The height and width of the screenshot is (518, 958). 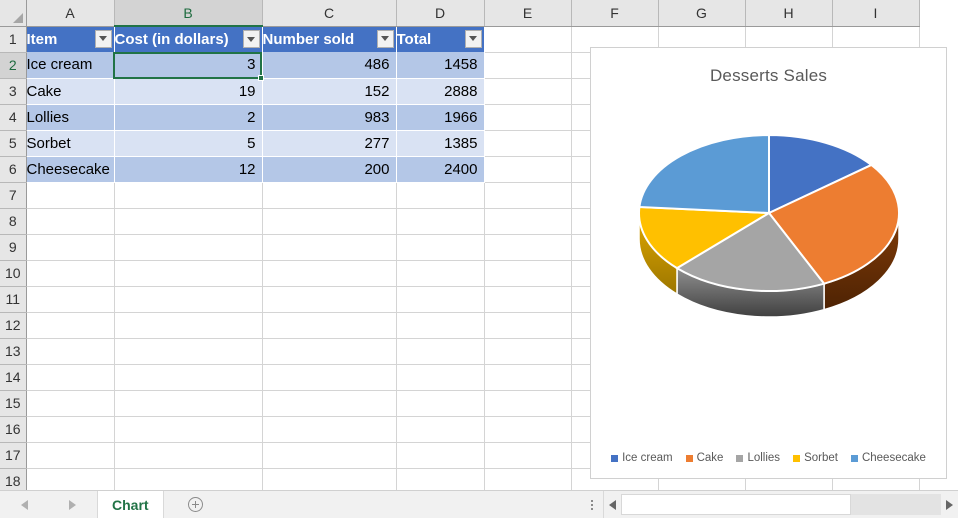 What do you see at coordinates (70, 325) in the screenshot?
I see `cell-A12` at bounding box center [70, 325].